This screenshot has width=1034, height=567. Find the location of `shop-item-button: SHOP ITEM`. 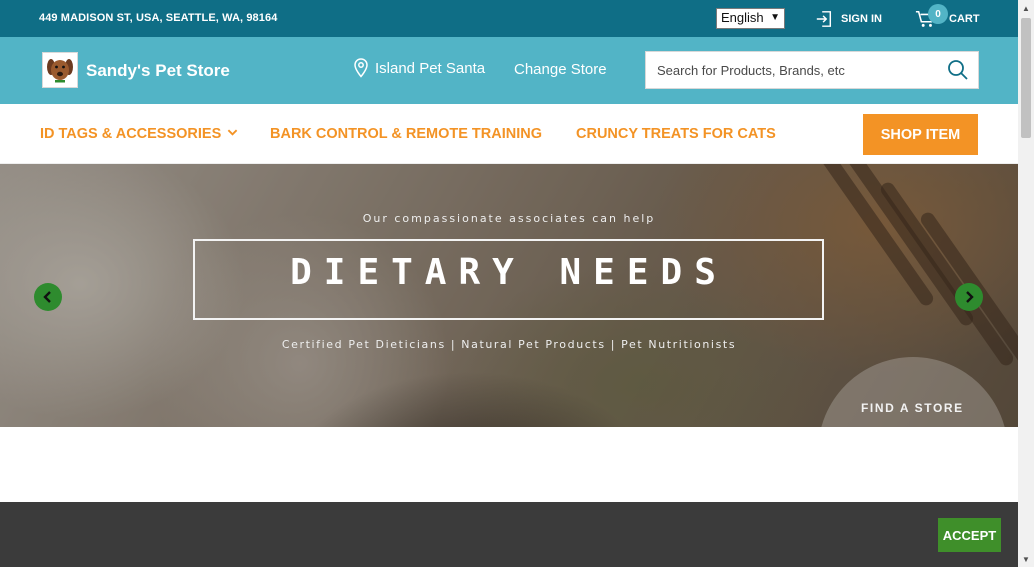

shop-item-button: SHOP ITEM is located at coordinates (920, 134).